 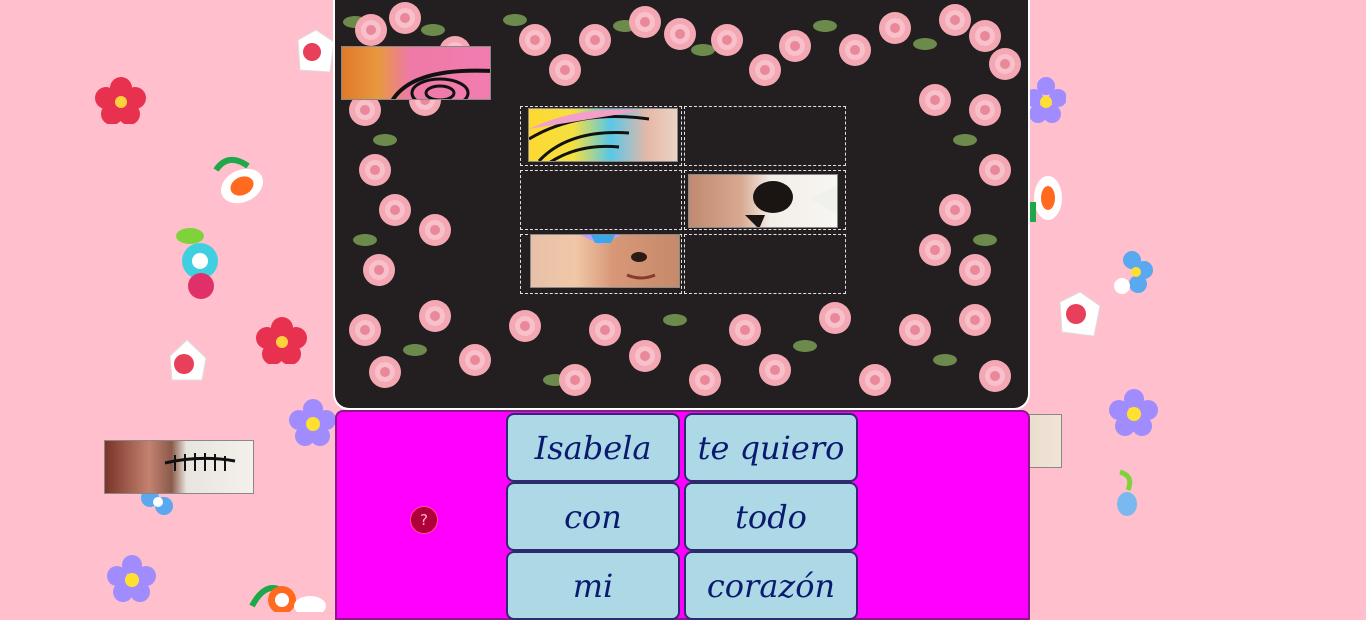 What do you see at coordinates (593, 516) in the screenshot?
I see `word-button-con: con` at bounding box center [593, 516].